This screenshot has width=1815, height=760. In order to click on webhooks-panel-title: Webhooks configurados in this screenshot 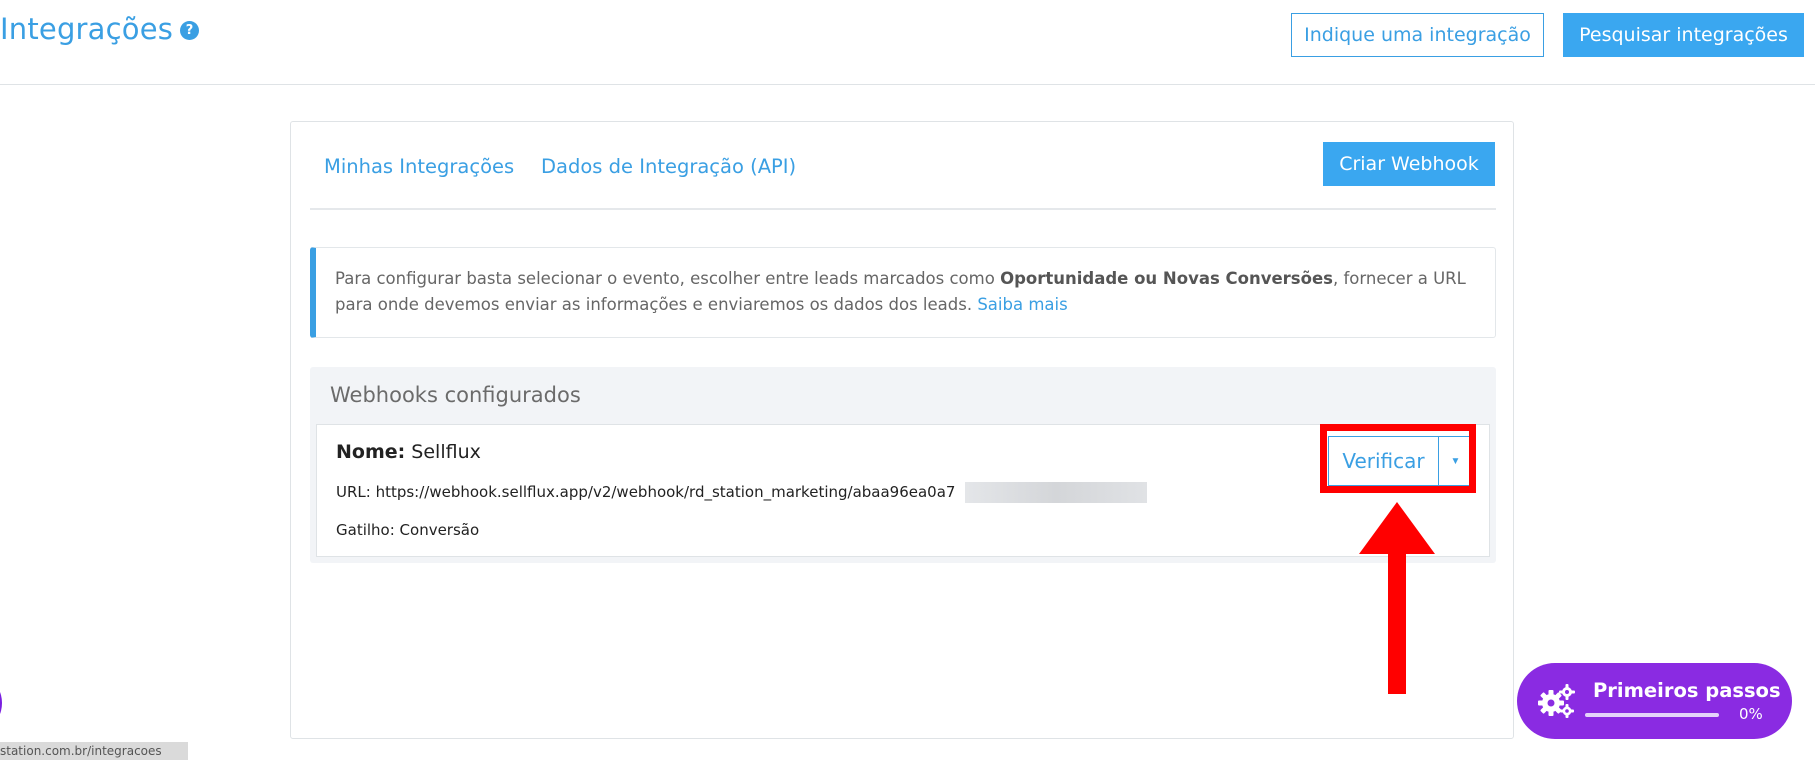, I will do `click(455, 395)`.